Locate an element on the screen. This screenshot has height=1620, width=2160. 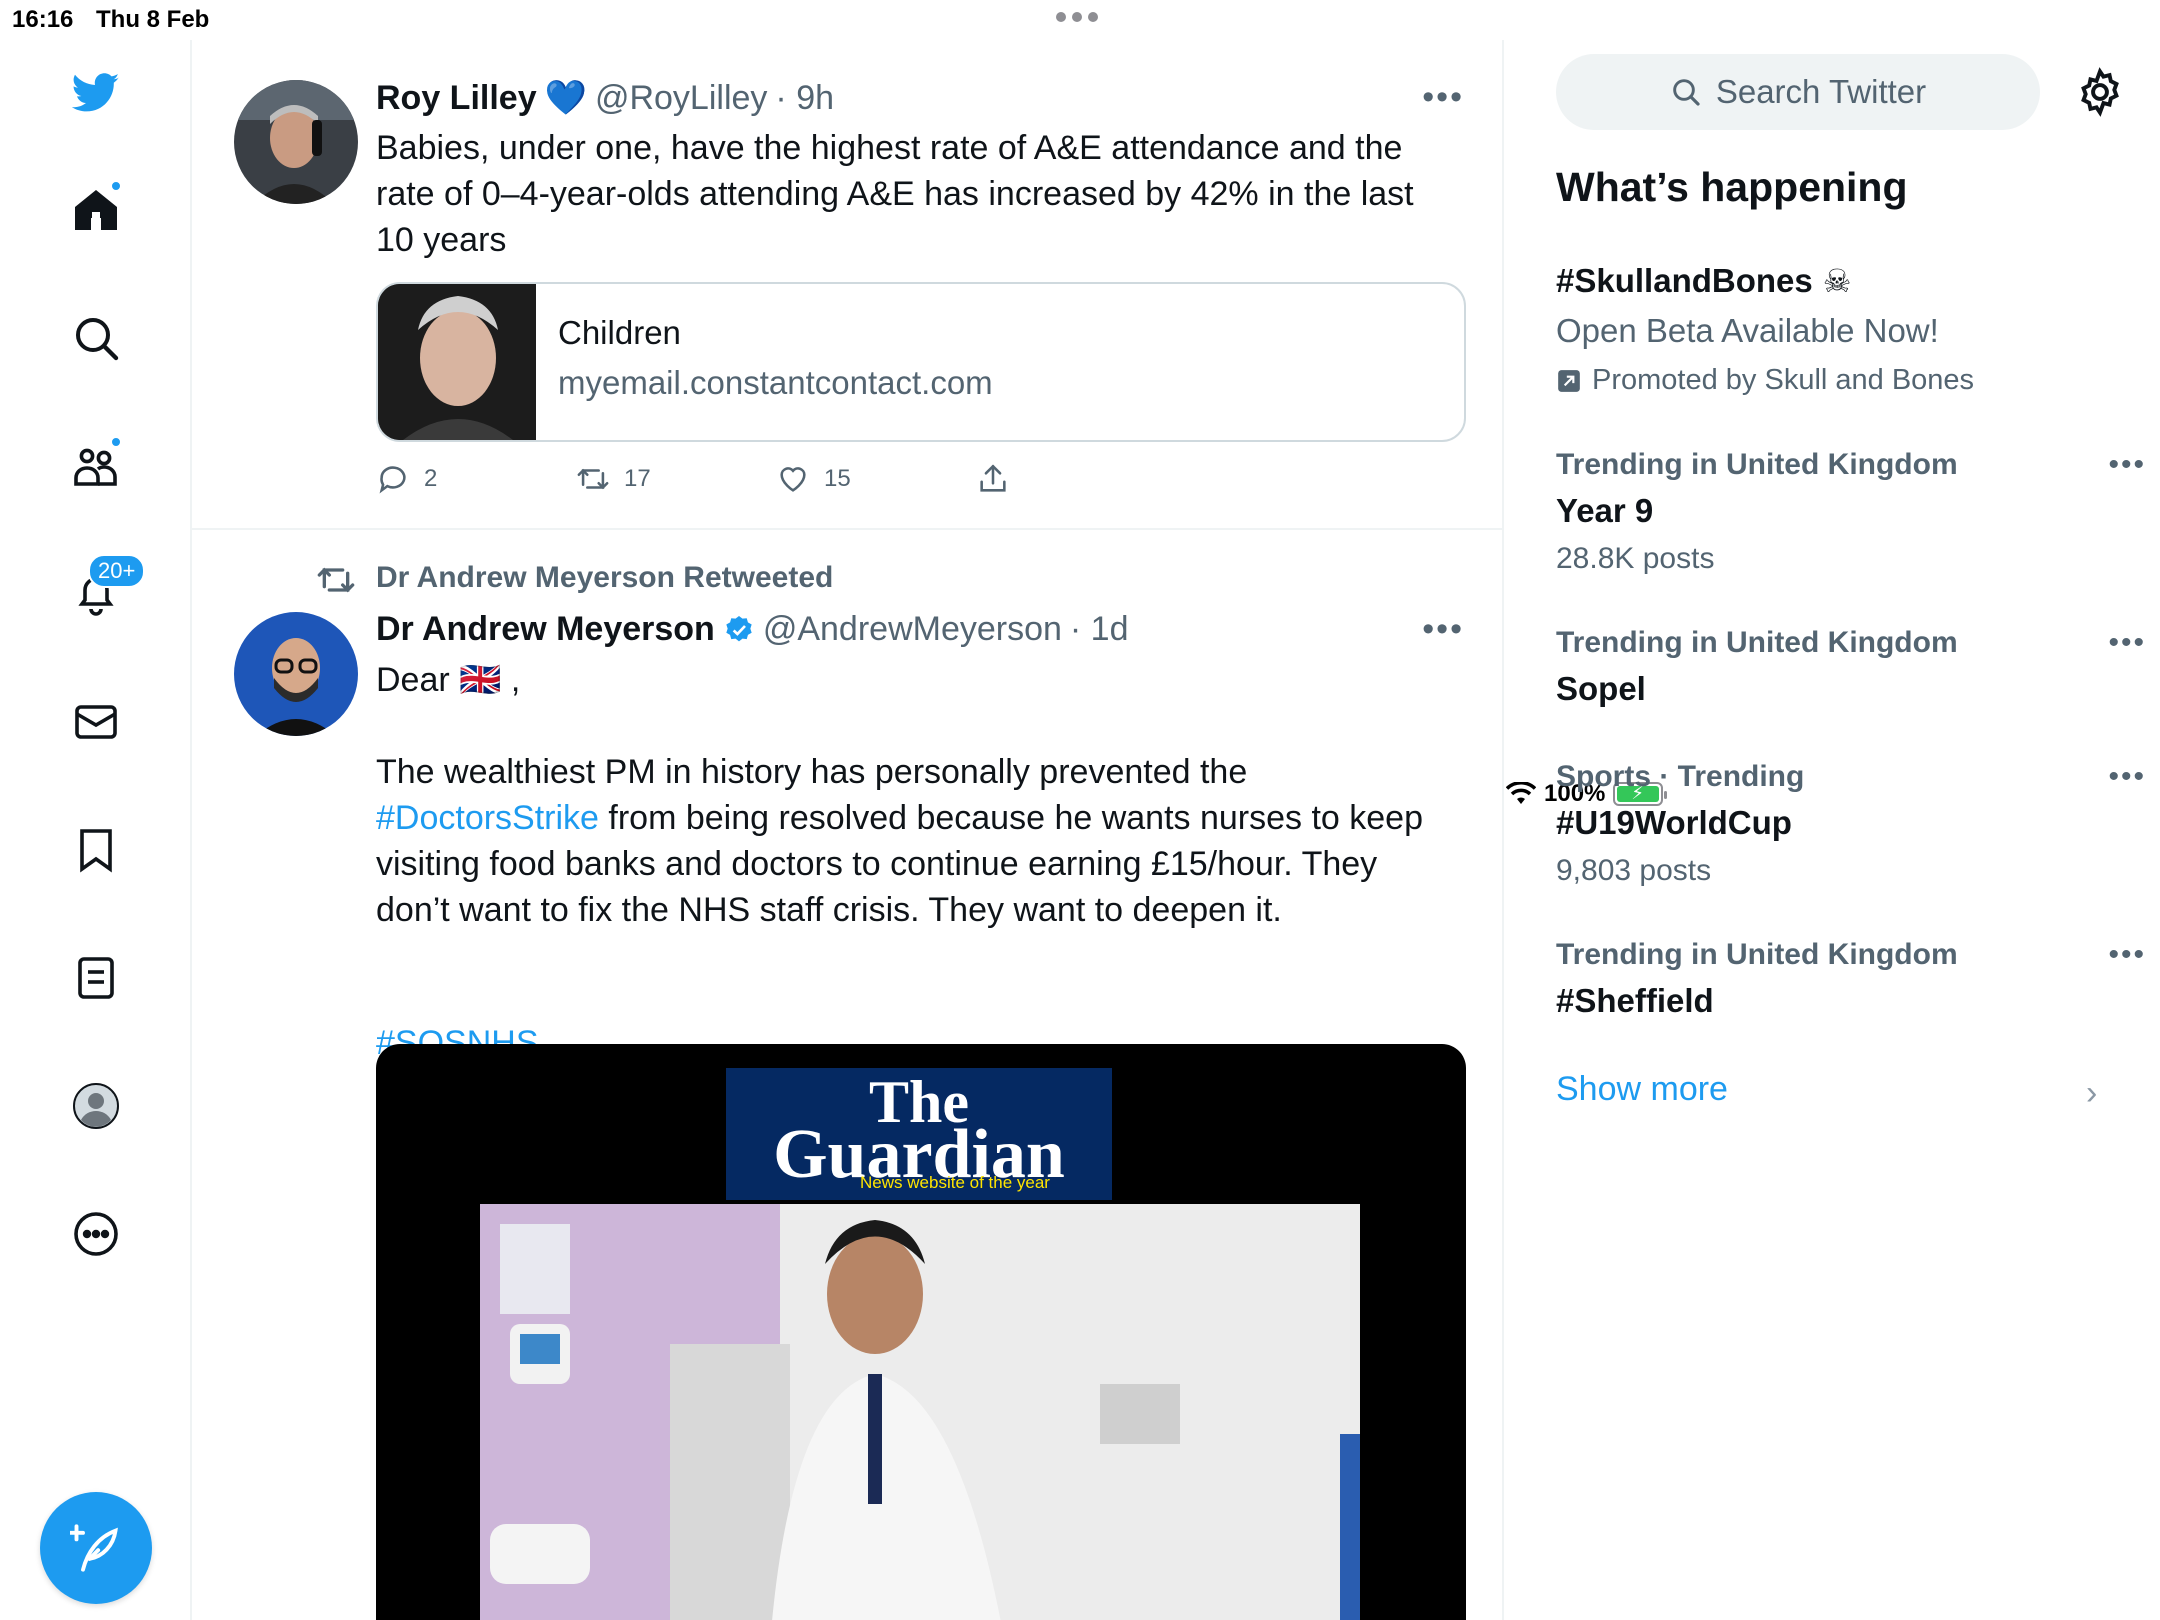
trend-posts: 9,803 posts is located at coordinates (1634, 870).